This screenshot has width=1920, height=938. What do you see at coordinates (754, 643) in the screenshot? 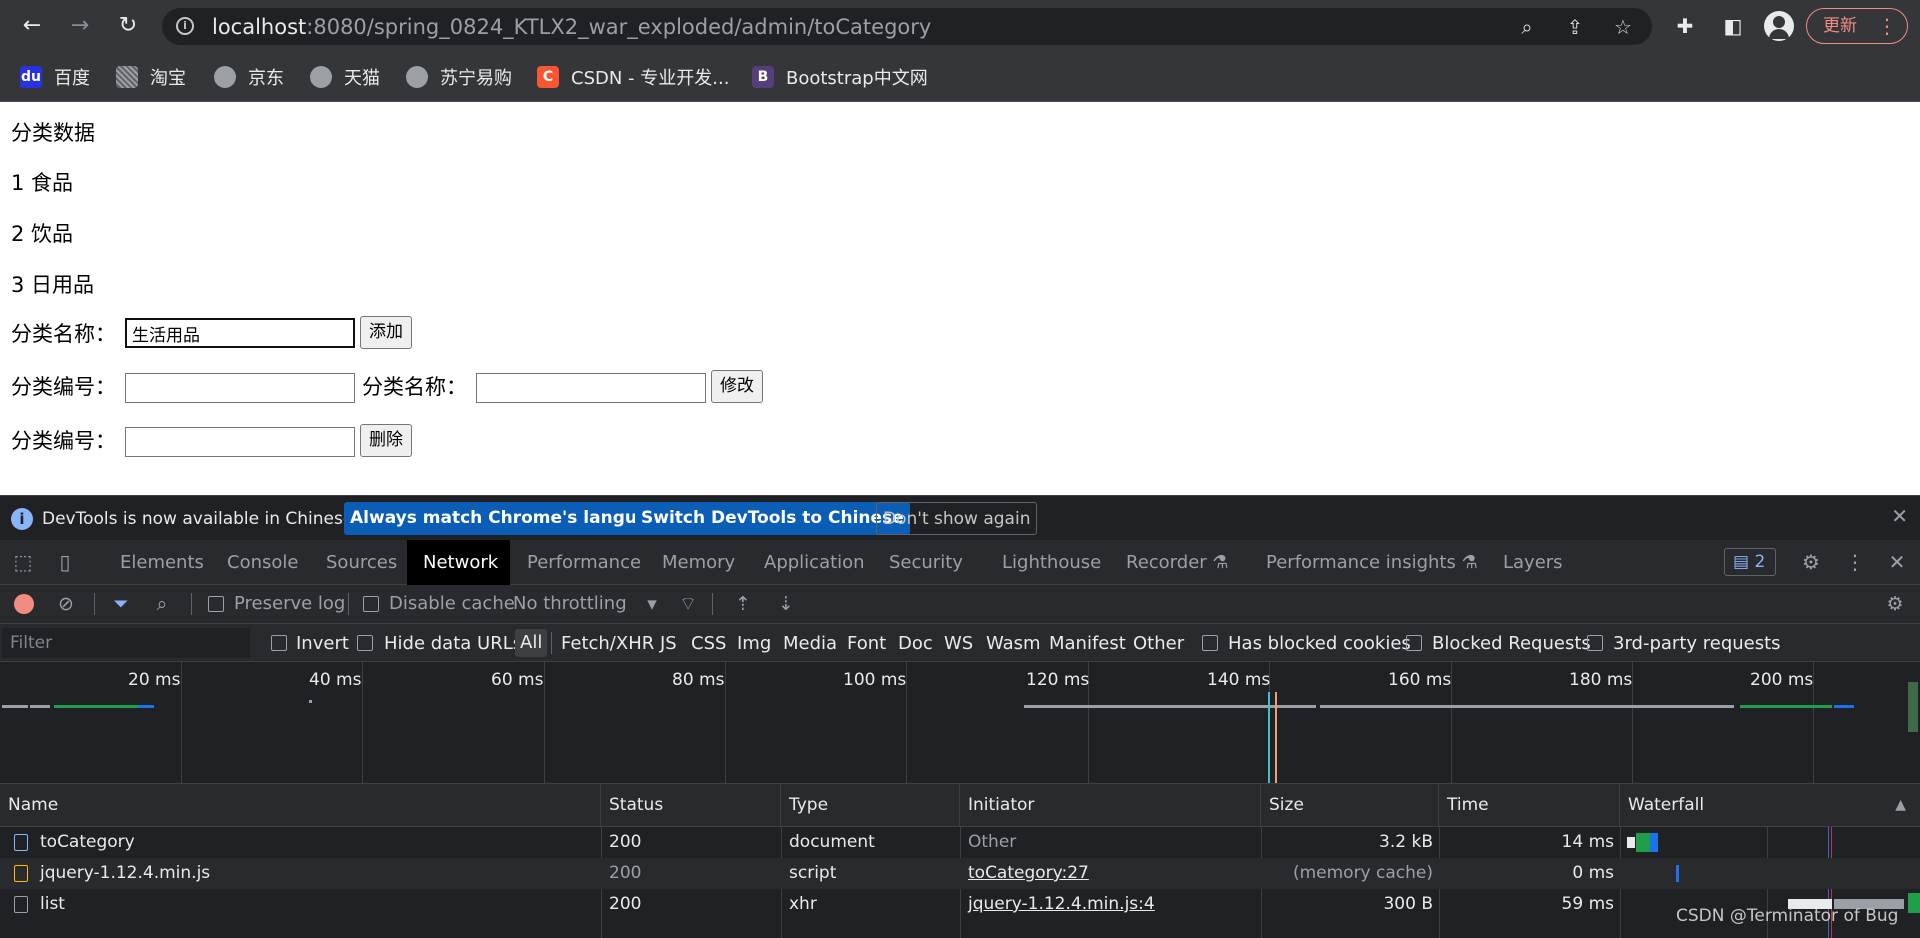
I see `type-filter-img: Img` at bounding box center [754, 643].